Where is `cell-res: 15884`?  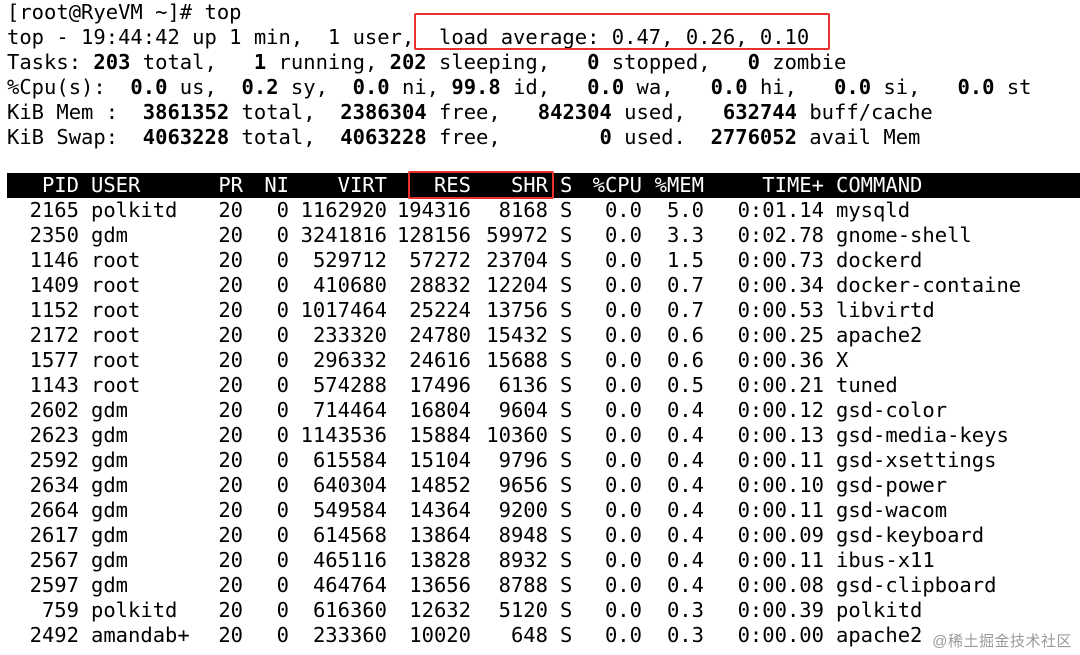
cell-res: 15884 is located at coordinates (440, 435).